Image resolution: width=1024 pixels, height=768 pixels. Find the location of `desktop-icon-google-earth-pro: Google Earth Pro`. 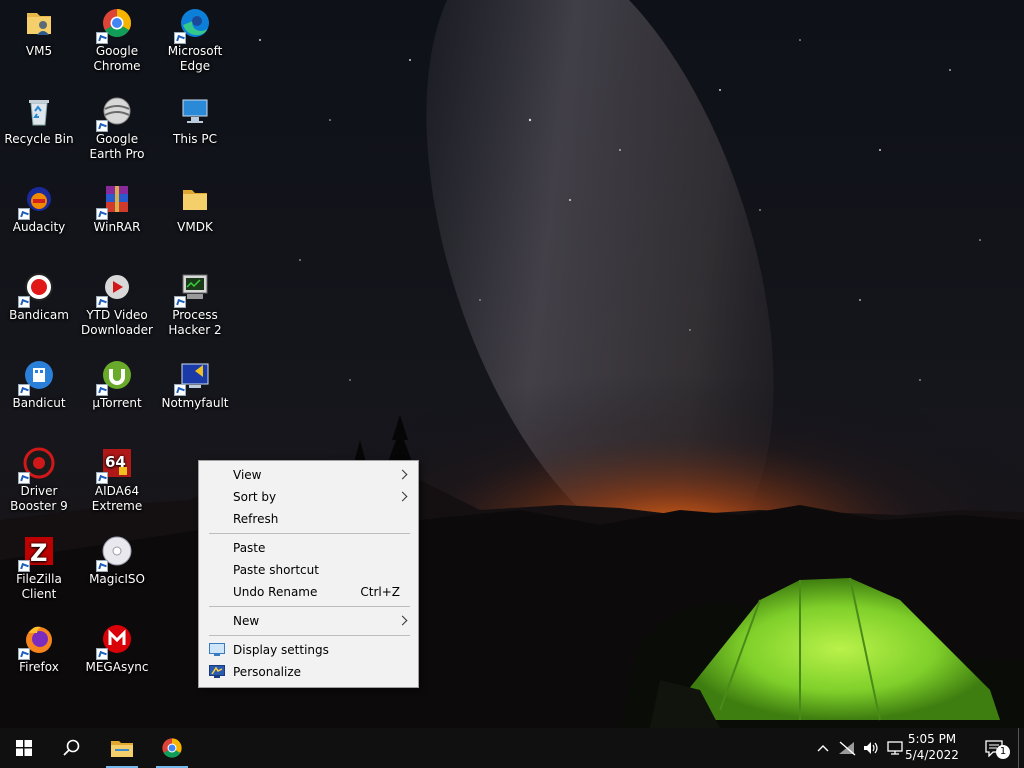

desktop-icon-google-earth-pro: Google Earth Pro is located at coordinates (117, 125).